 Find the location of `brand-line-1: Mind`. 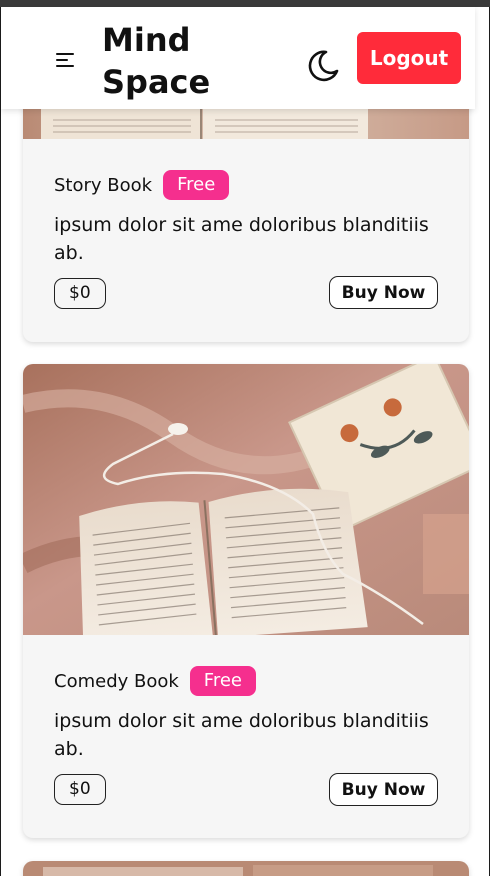

brand-line-1: Mind is located at coordinates (146, 40).